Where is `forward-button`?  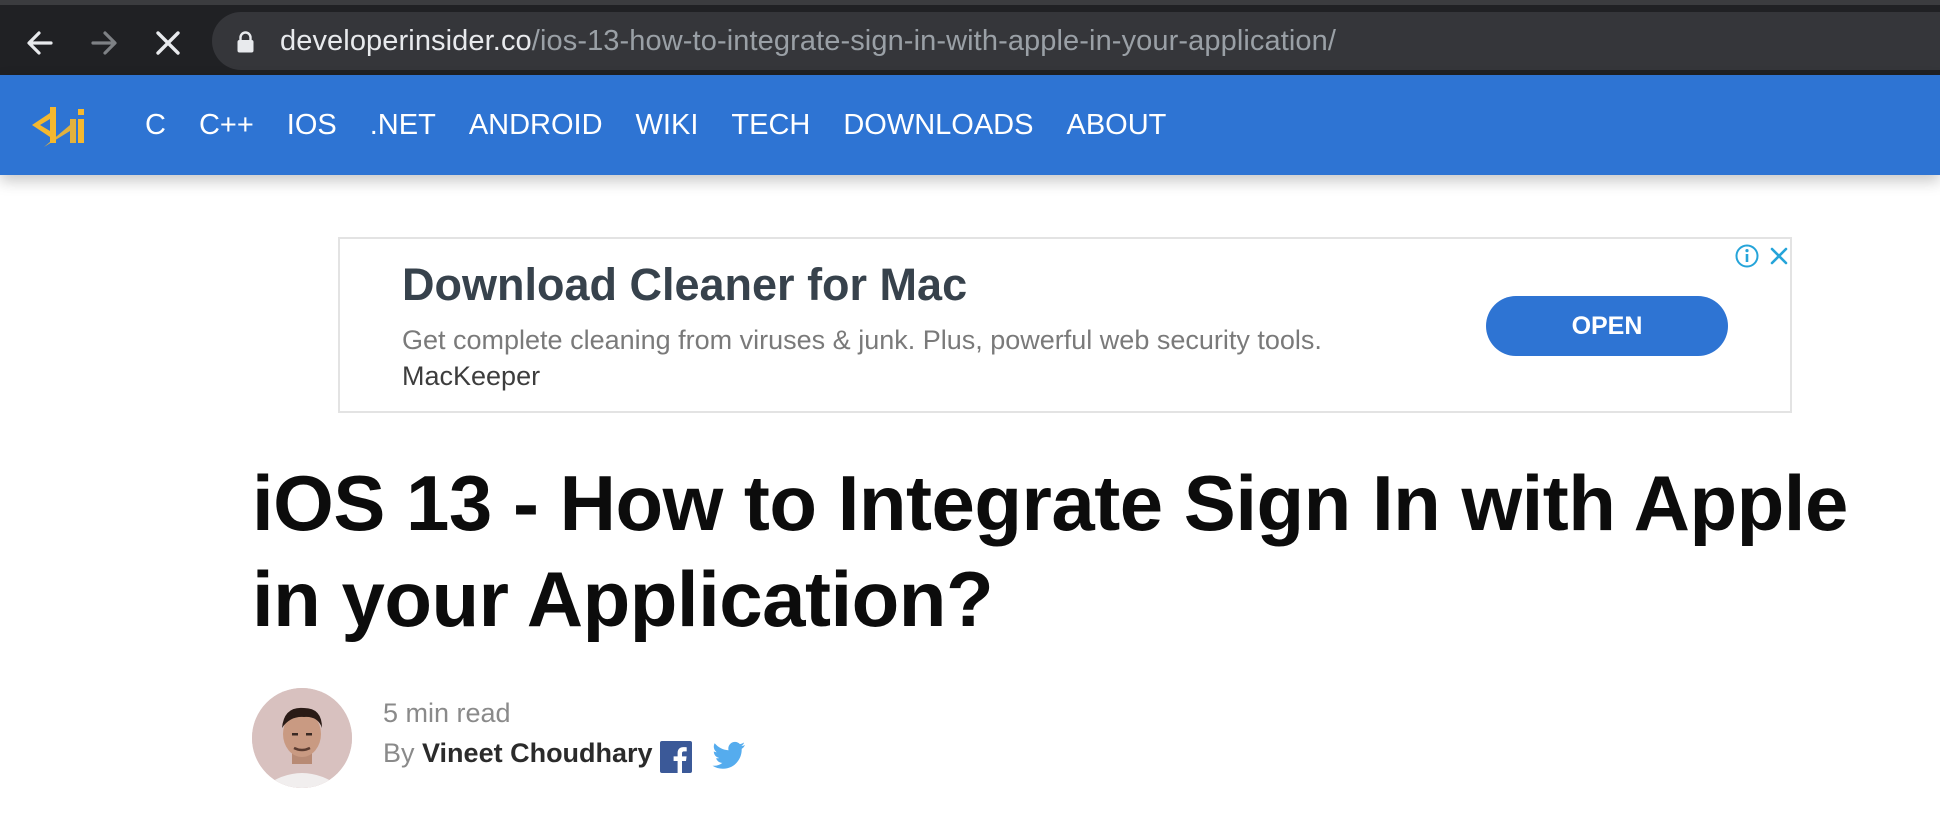 forward-button is located at coordinates (104, 43).